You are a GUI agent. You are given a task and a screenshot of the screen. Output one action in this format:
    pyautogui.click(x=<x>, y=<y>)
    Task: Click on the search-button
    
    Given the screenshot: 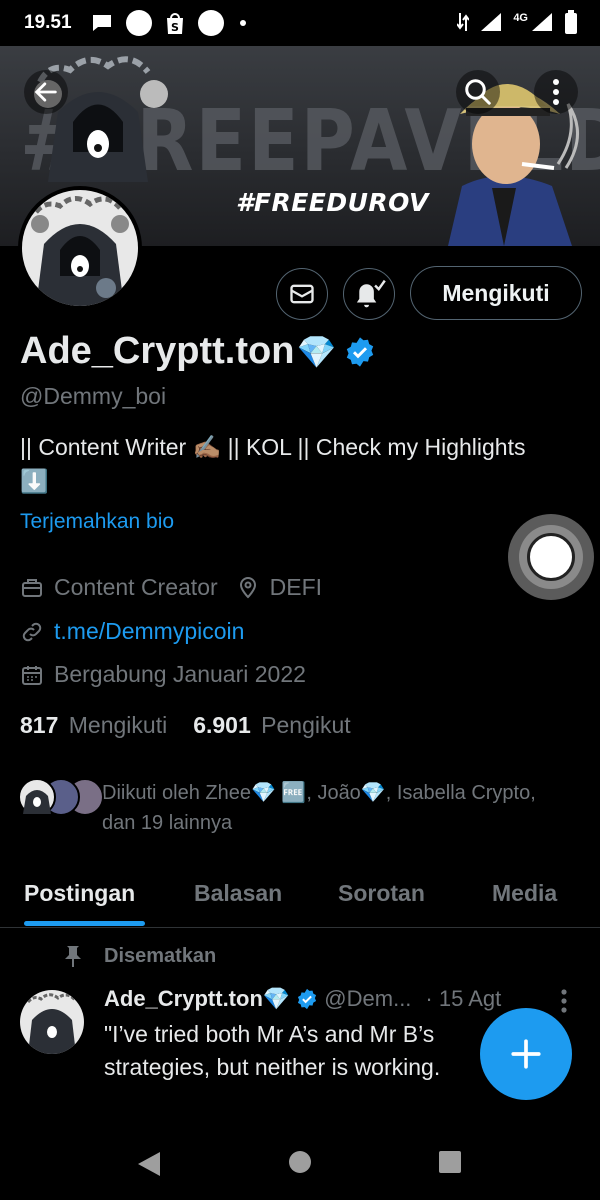 What is the action you would take?
    pyautogui.click(x=478, y=92)
    